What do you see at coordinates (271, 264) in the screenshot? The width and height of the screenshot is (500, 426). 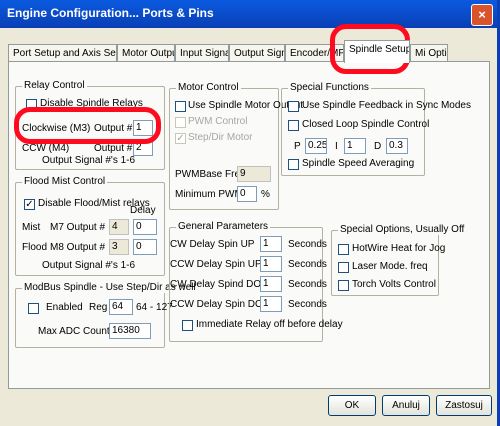 I see `ccw-spin-up-field: 1` at bounding box center [271, 264].